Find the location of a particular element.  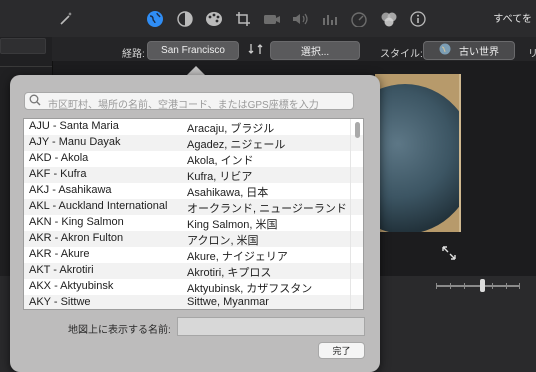

toolbar: すべてを is located at coordinates (268, 19).